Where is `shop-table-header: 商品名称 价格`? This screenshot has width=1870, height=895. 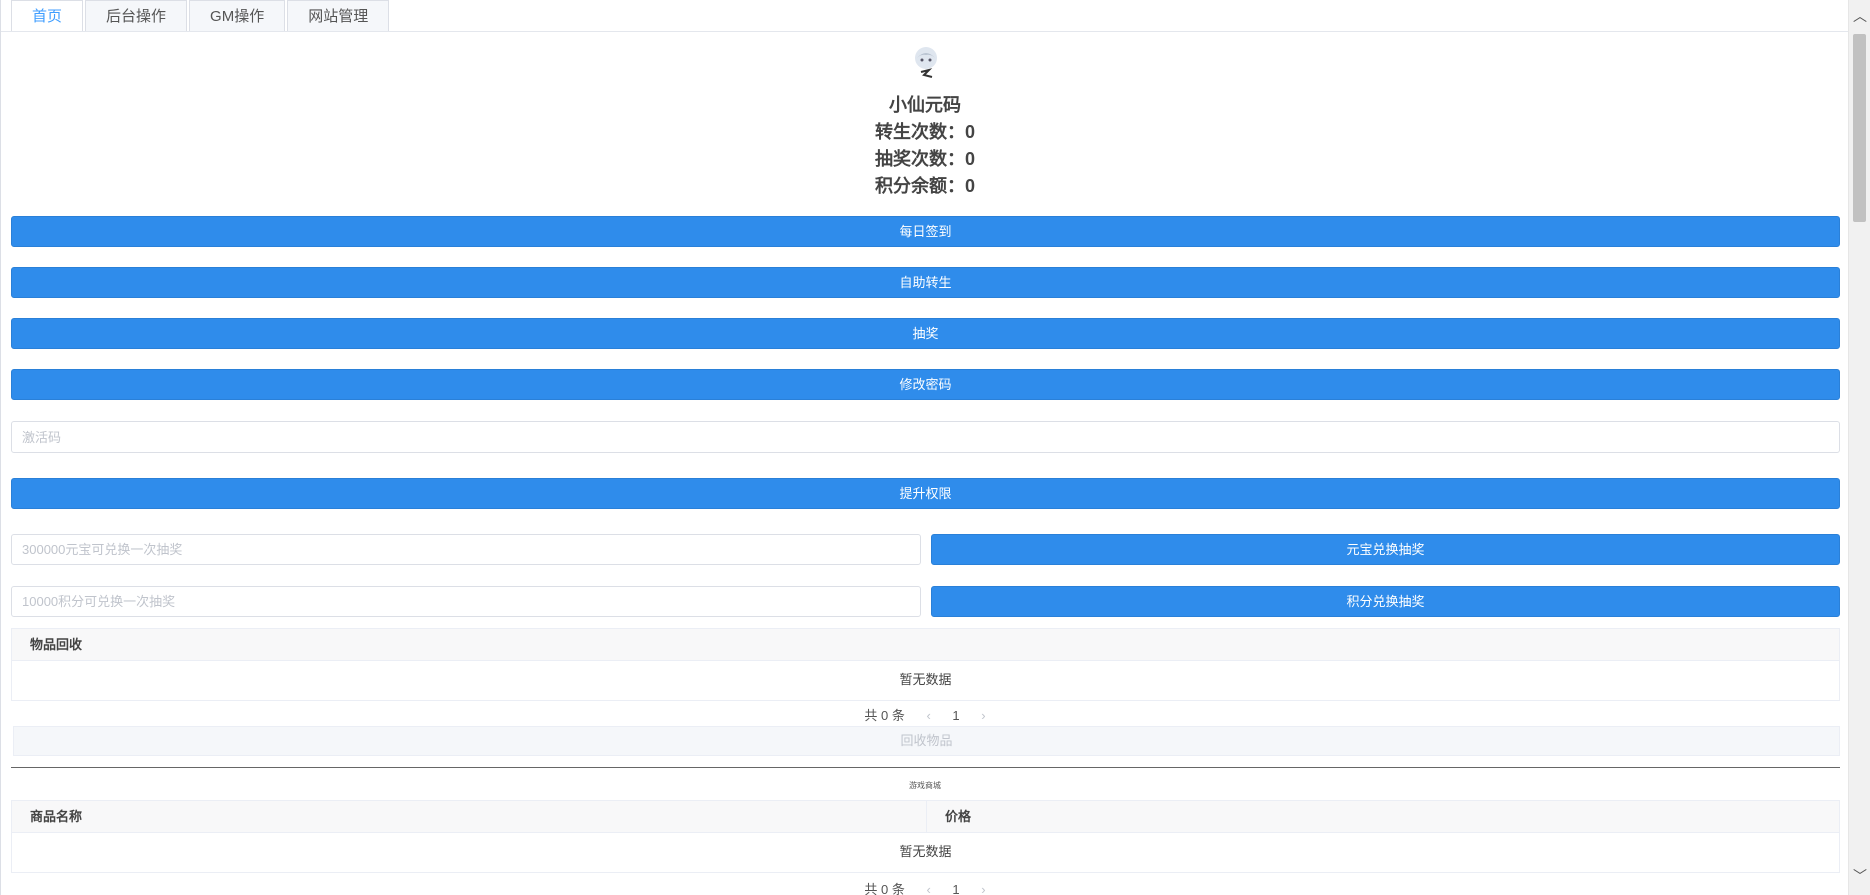
shop-table-header: 商品名称 价格 is located at coordinates (925, 817).